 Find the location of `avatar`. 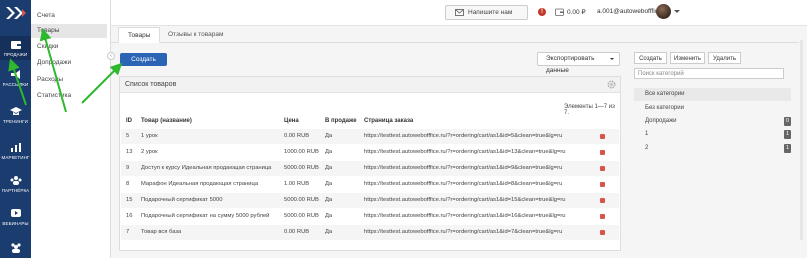

avatar is located at coordinates (663, 11).